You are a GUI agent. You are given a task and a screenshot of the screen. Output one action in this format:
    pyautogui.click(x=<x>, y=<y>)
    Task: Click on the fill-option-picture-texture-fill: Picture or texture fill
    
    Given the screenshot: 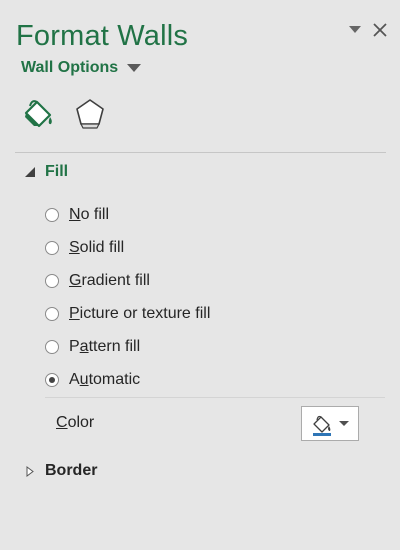 What is the action you would take?
    pyautogui.click(x=215, y=313)
    